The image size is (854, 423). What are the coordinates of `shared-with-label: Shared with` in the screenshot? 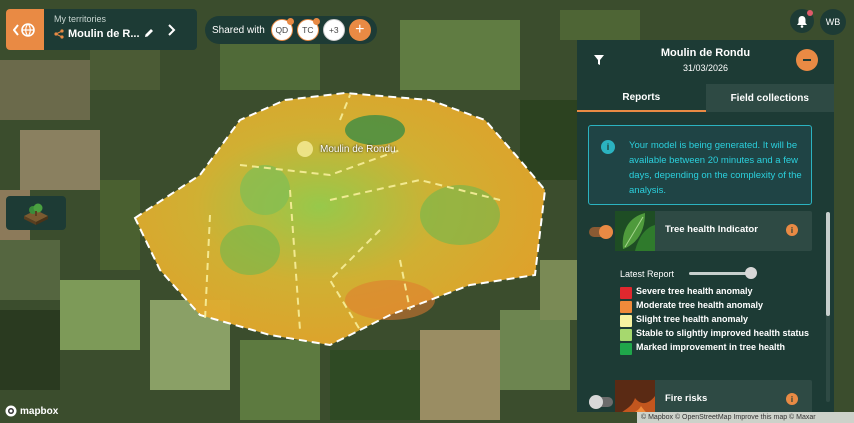 It's located at (238, 30).